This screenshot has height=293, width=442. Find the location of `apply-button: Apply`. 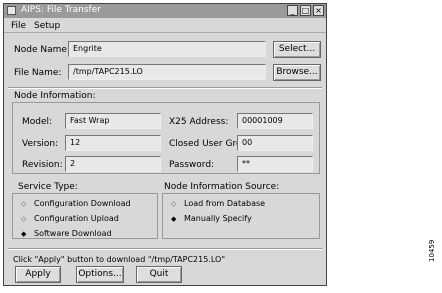

apply-button: Apply is located at coordinates (38, 274).